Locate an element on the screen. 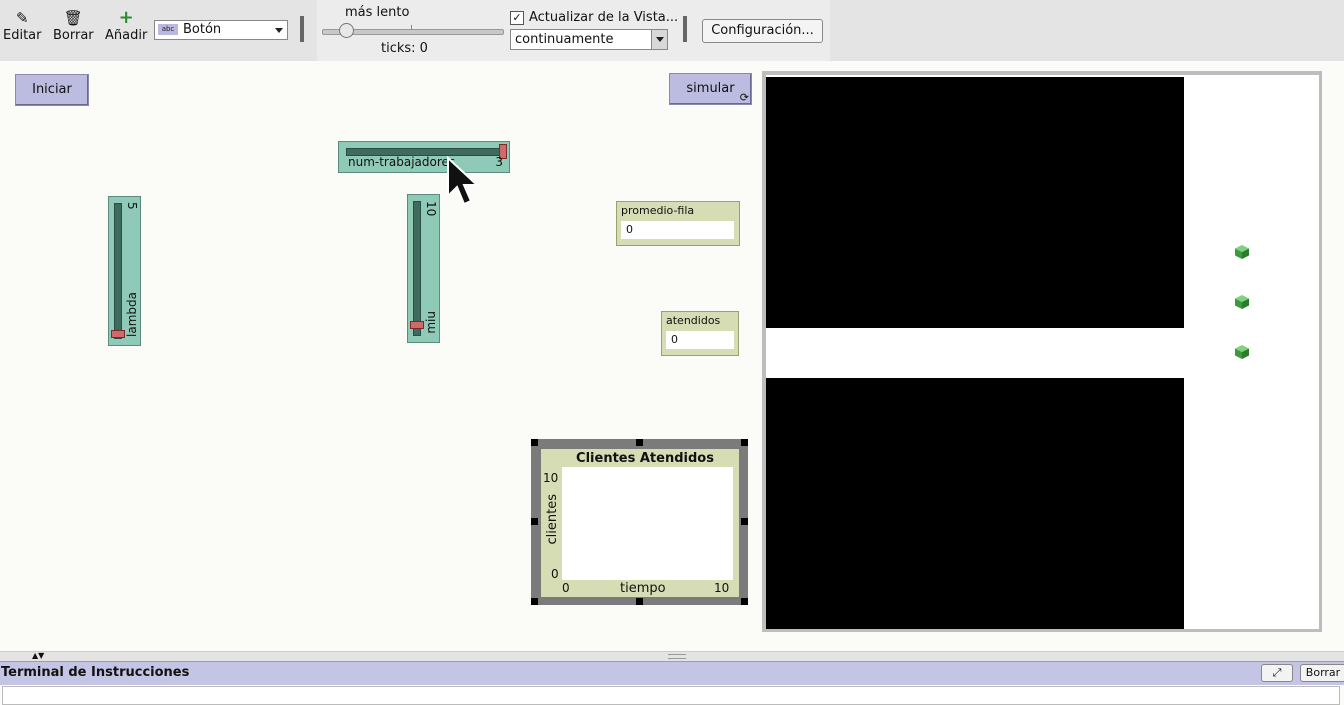 The image size is (1344, 705). slider-value: 5 is located at coordinates (132, 206).